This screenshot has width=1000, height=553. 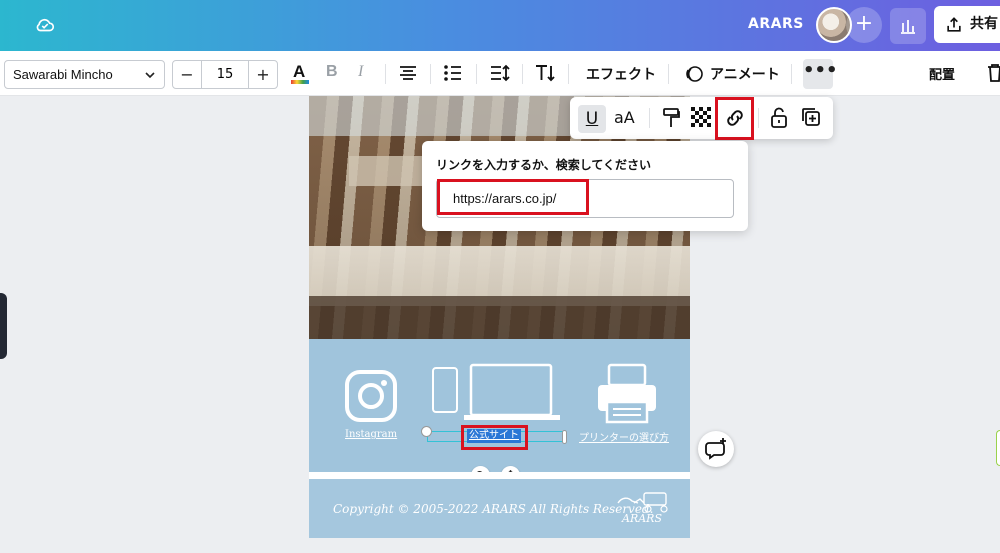 I want to click on bar-chart-icon, so click(x=908, y=27).